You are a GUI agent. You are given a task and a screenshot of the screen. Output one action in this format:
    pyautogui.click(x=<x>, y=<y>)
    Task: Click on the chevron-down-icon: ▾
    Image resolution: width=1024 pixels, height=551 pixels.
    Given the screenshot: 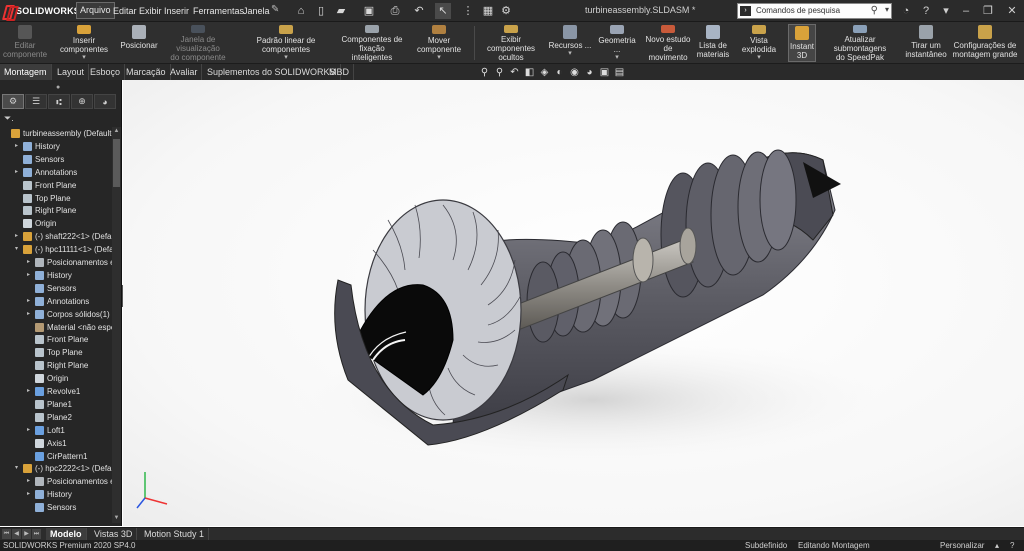 What is the action you would take?
    pyautogui.click(x=887, y=9)
    